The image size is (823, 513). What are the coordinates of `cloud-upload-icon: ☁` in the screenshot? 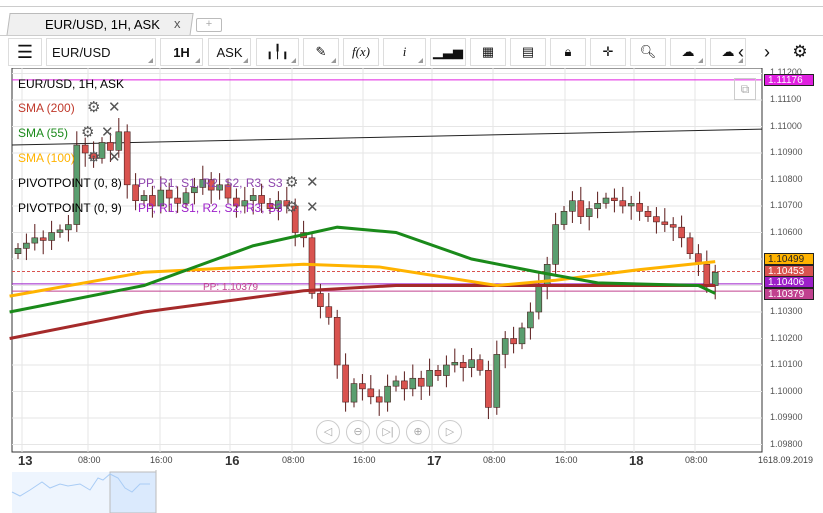 It's located at (688, 51).